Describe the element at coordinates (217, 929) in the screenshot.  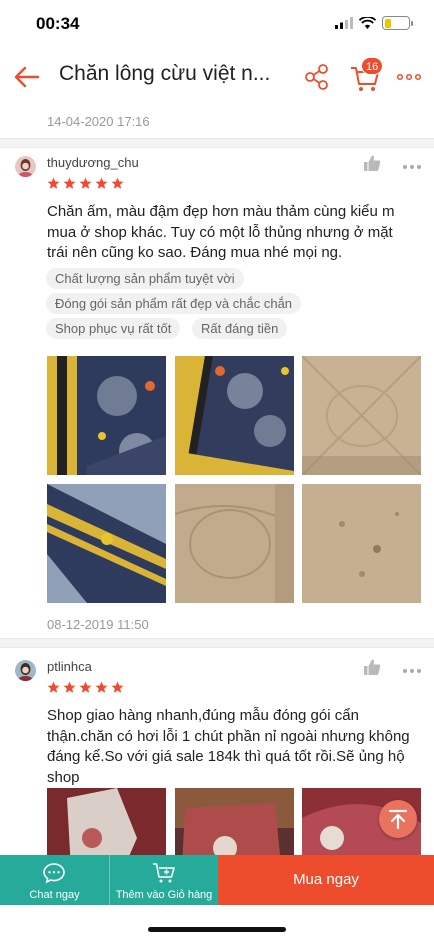
I see `home-indicator` at that location.